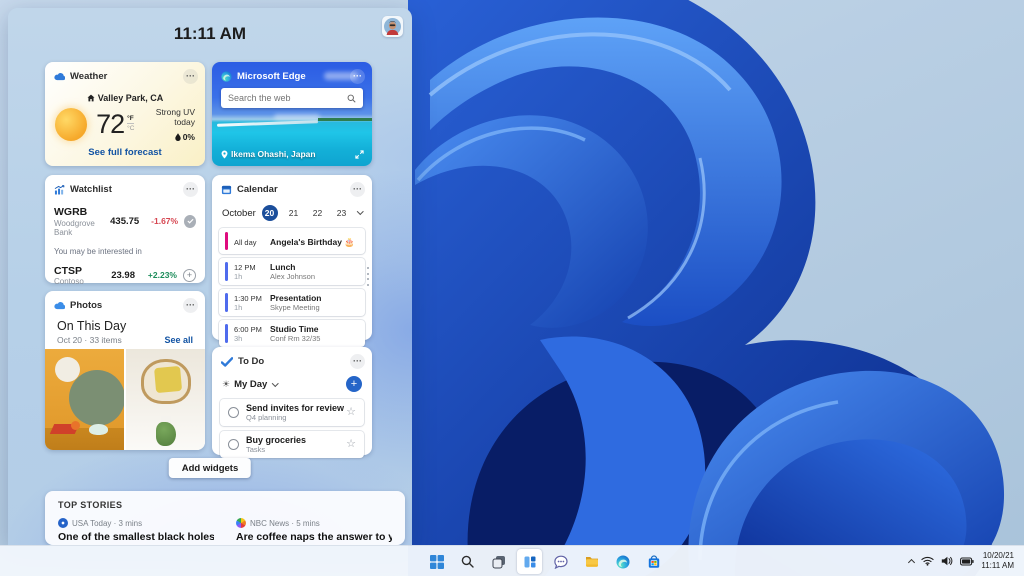  What do you see at coordinates (344, 120) in the screenshot?
I see `island-decoration` at bounding box center [344, 120].